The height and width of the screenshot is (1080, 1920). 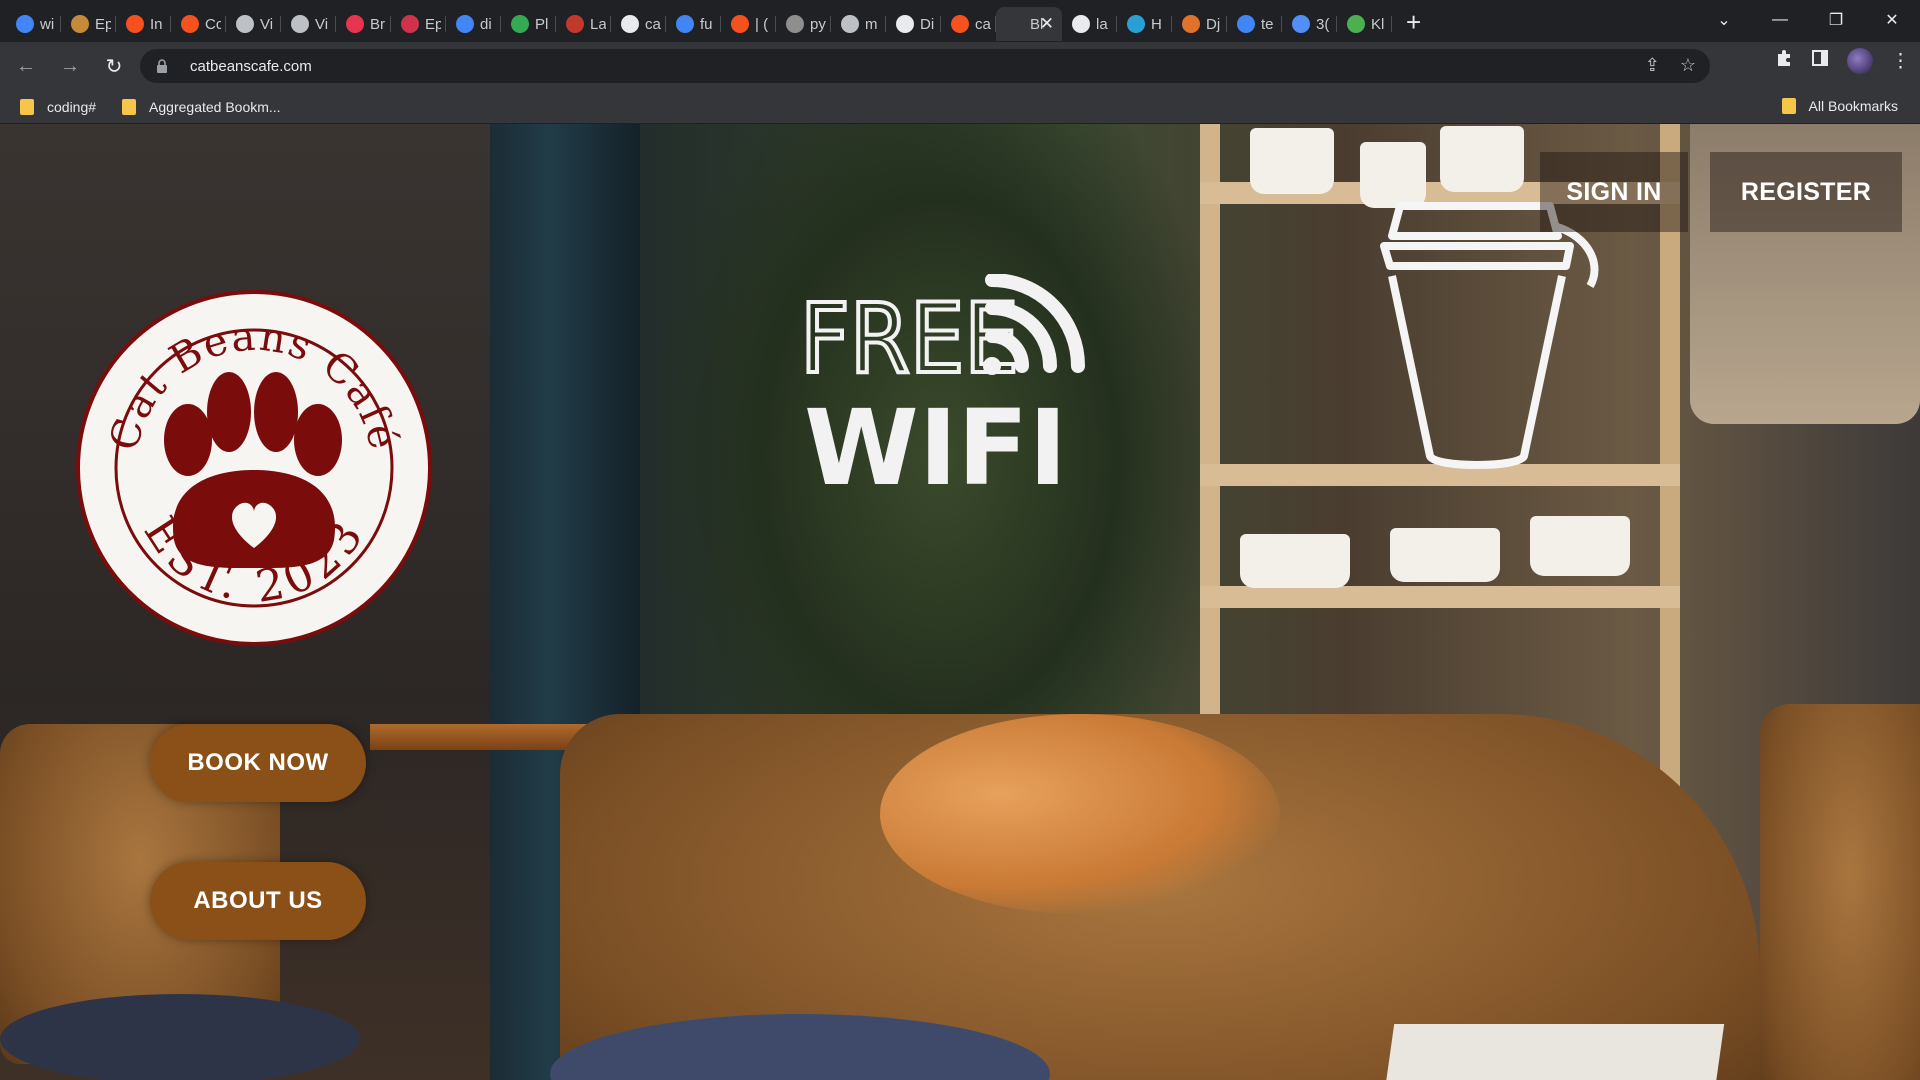 What do you see at coordinates (251, 66) in the screenshot?
I see `url-text: catbeanscafe.com` at bounding box center [251, 66].